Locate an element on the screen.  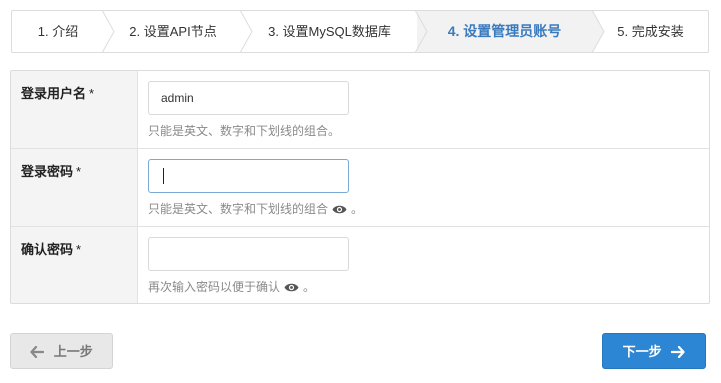
password-label: 登录密码 * is located at coordinates (51, 170).